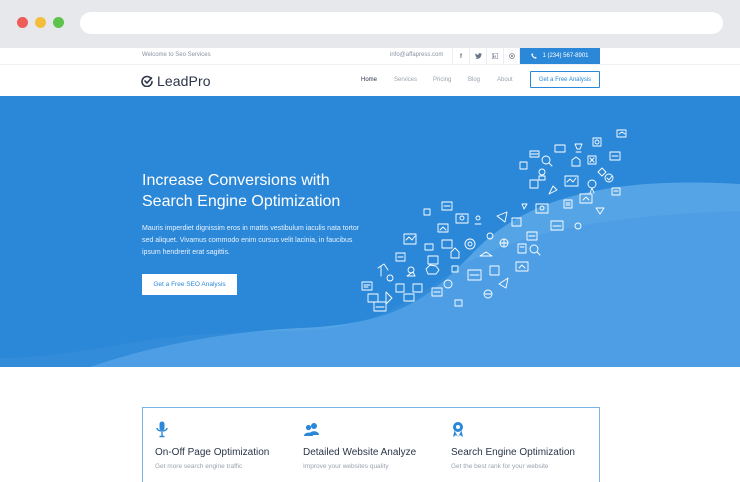 The width and height of the screenshot is (740, 482). I want to click on hero-title-line-2: Search Engine Optimization, so click(241, 201).